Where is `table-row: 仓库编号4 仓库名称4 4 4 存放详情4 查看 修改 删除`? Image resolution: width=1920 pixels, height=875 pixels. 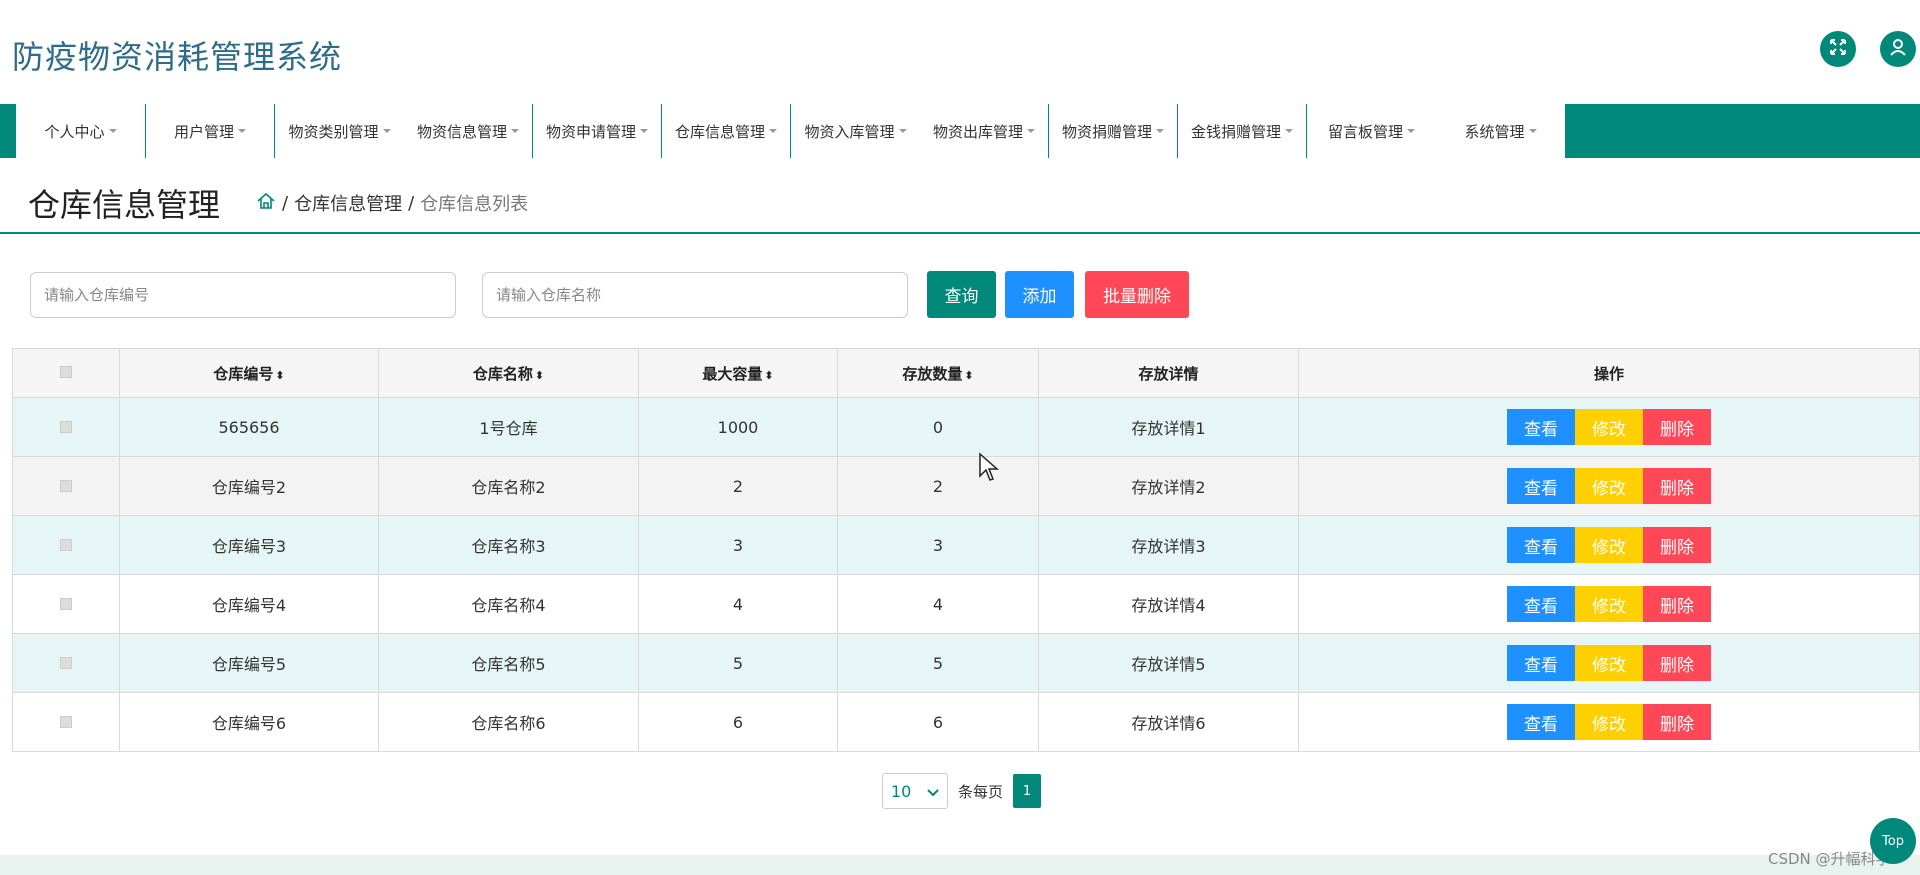
table-row: 仓库编号4 仓库名称4 4 4 存放详情4 查看 修改 删除 is located at coordinates (966, 604).